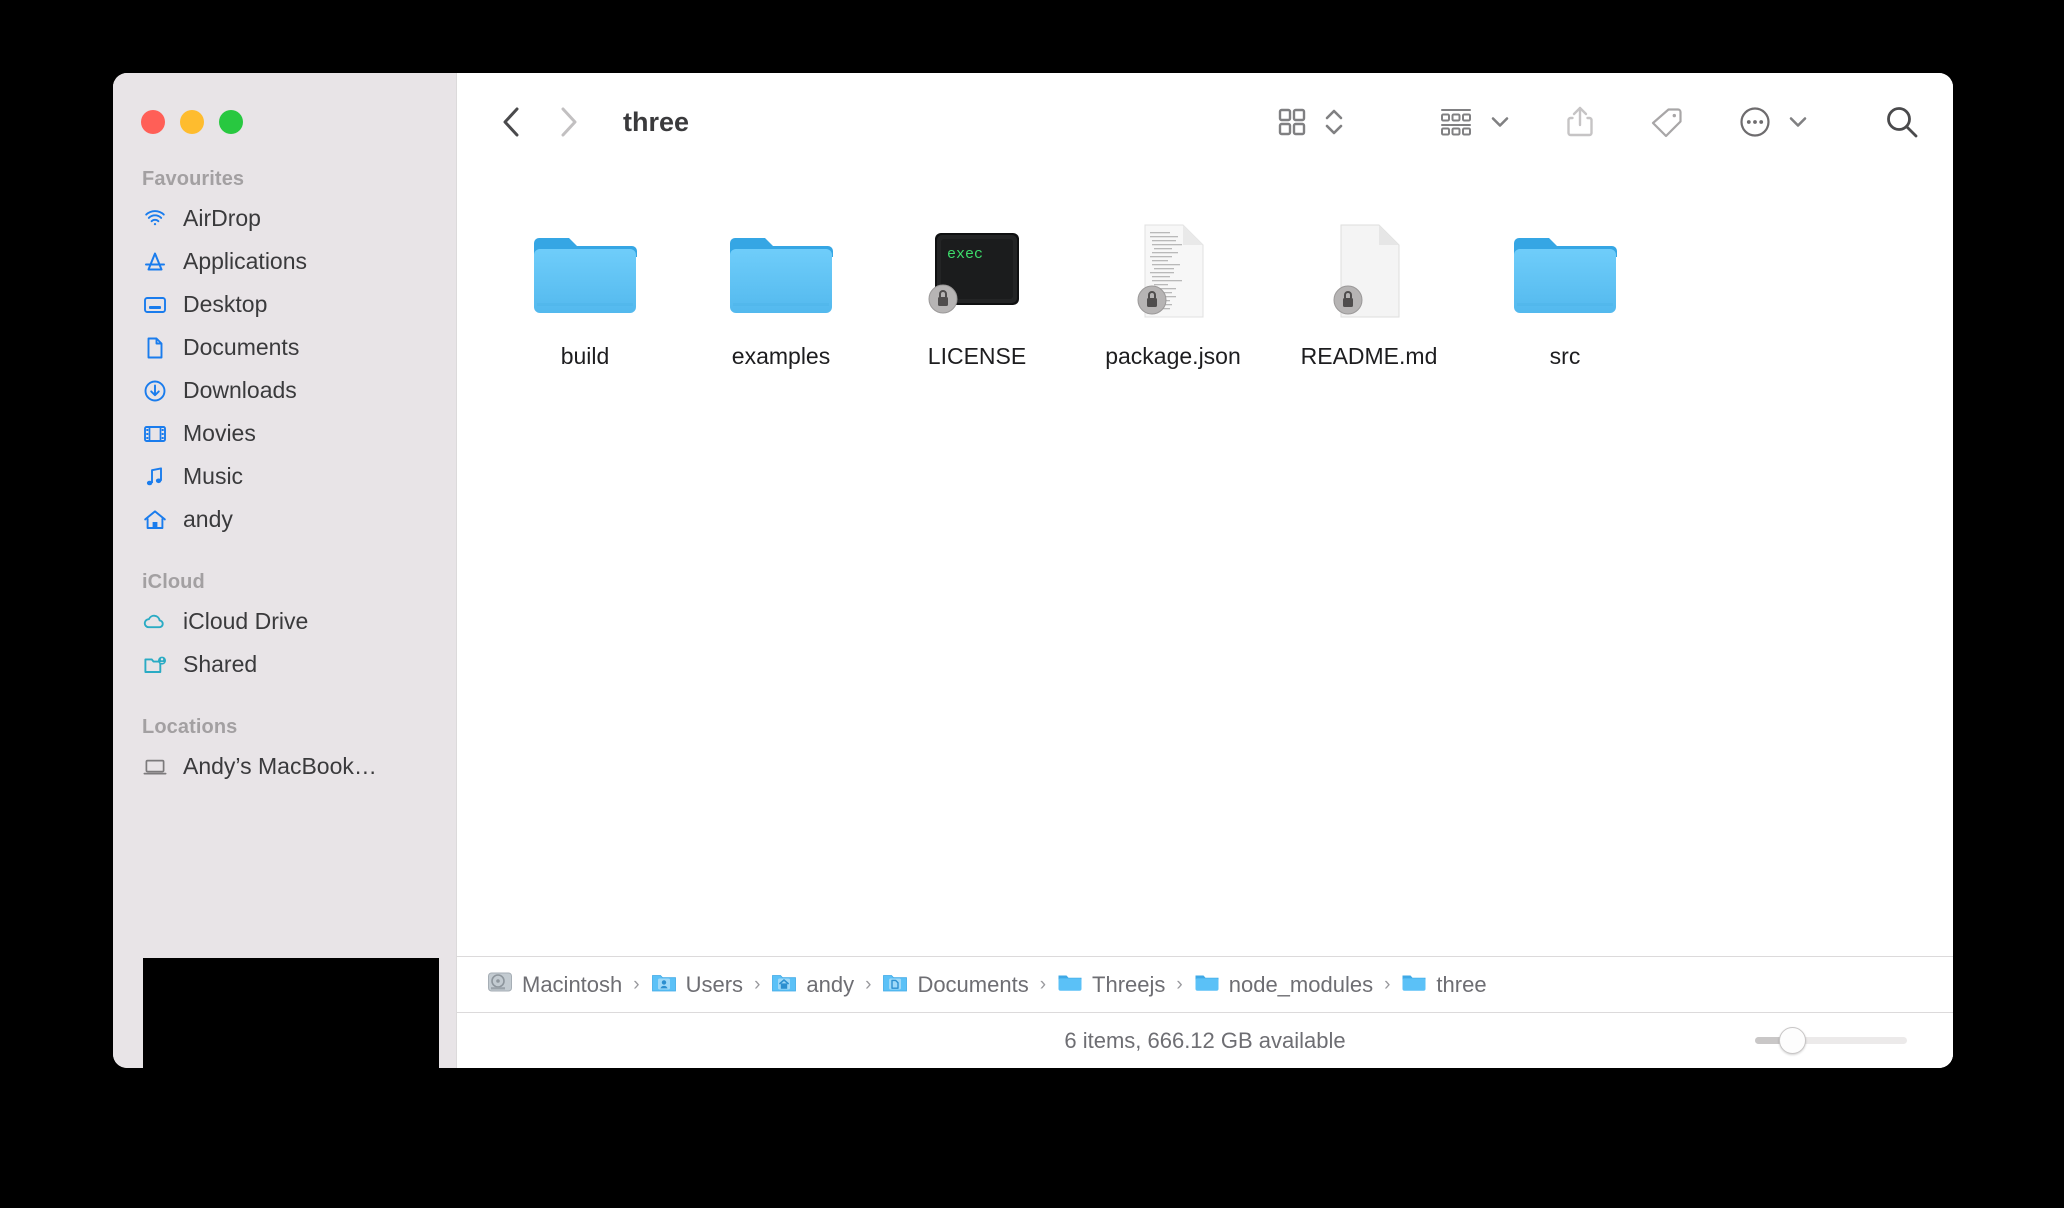 The image size is (2064, 1208). What do you see at coordinates (245, 261) in the screenshot?
I see `sidebar-item-label: Applications` at bounding box center [245, 261].